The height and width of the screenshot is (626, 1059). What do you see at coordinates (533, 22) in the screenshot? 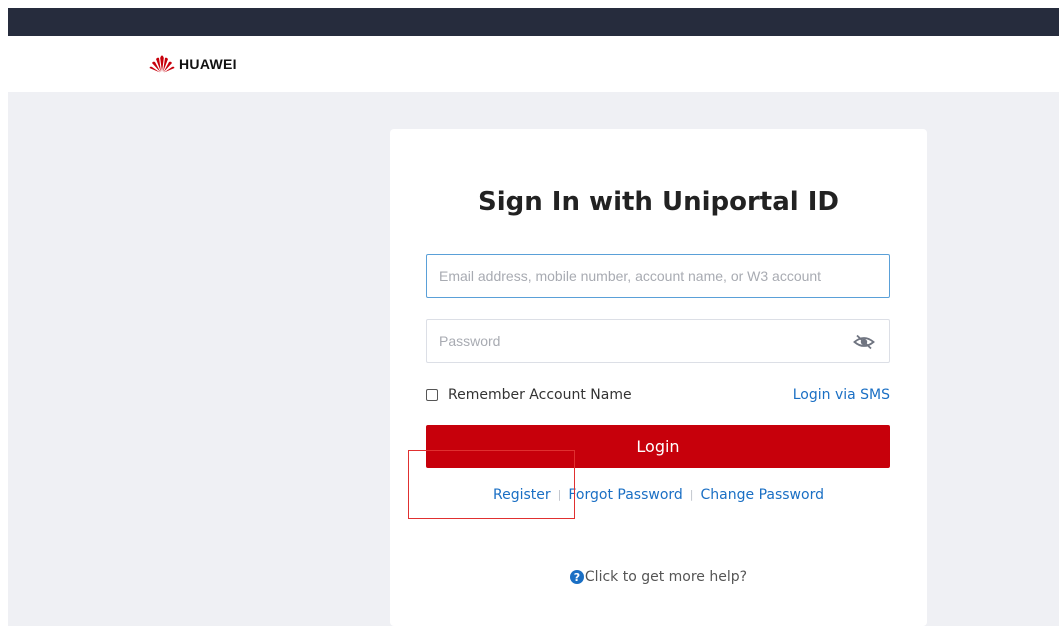
I see `top-bar` at bounding box center [533, 22].